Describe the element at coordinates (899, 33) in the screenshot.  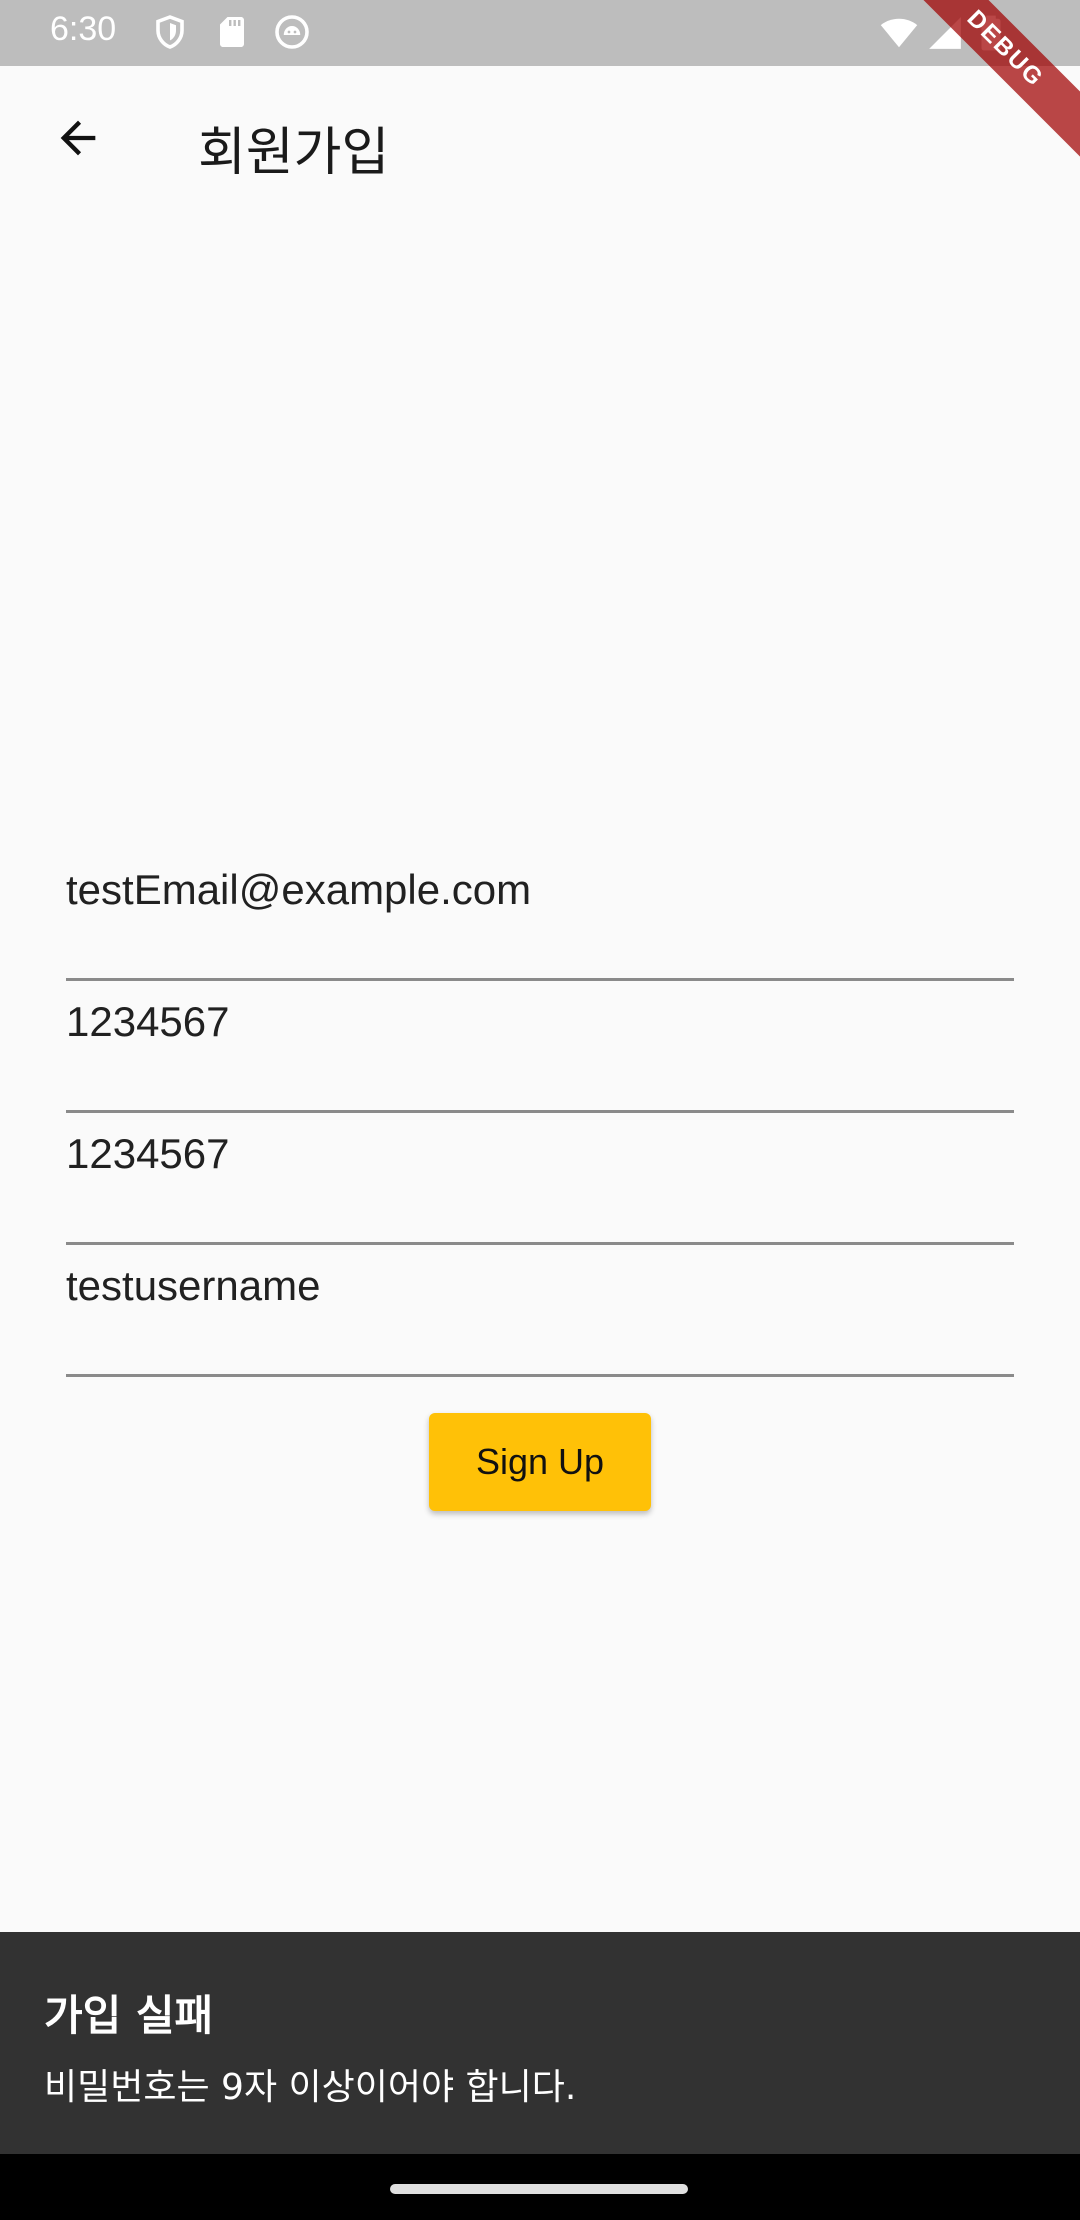
I see `wifi-icon` at that location.